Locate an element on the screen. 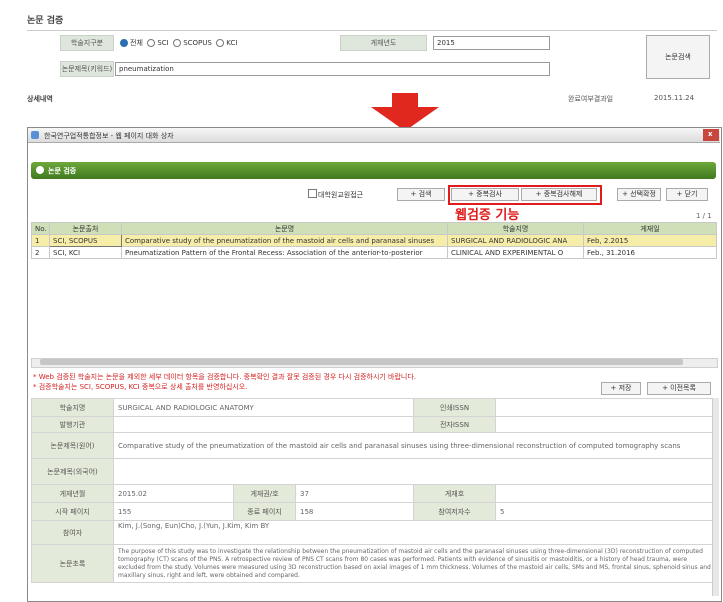 This screenshot has width=723, height=602. highlight-box is located at coordinates (525, 195).